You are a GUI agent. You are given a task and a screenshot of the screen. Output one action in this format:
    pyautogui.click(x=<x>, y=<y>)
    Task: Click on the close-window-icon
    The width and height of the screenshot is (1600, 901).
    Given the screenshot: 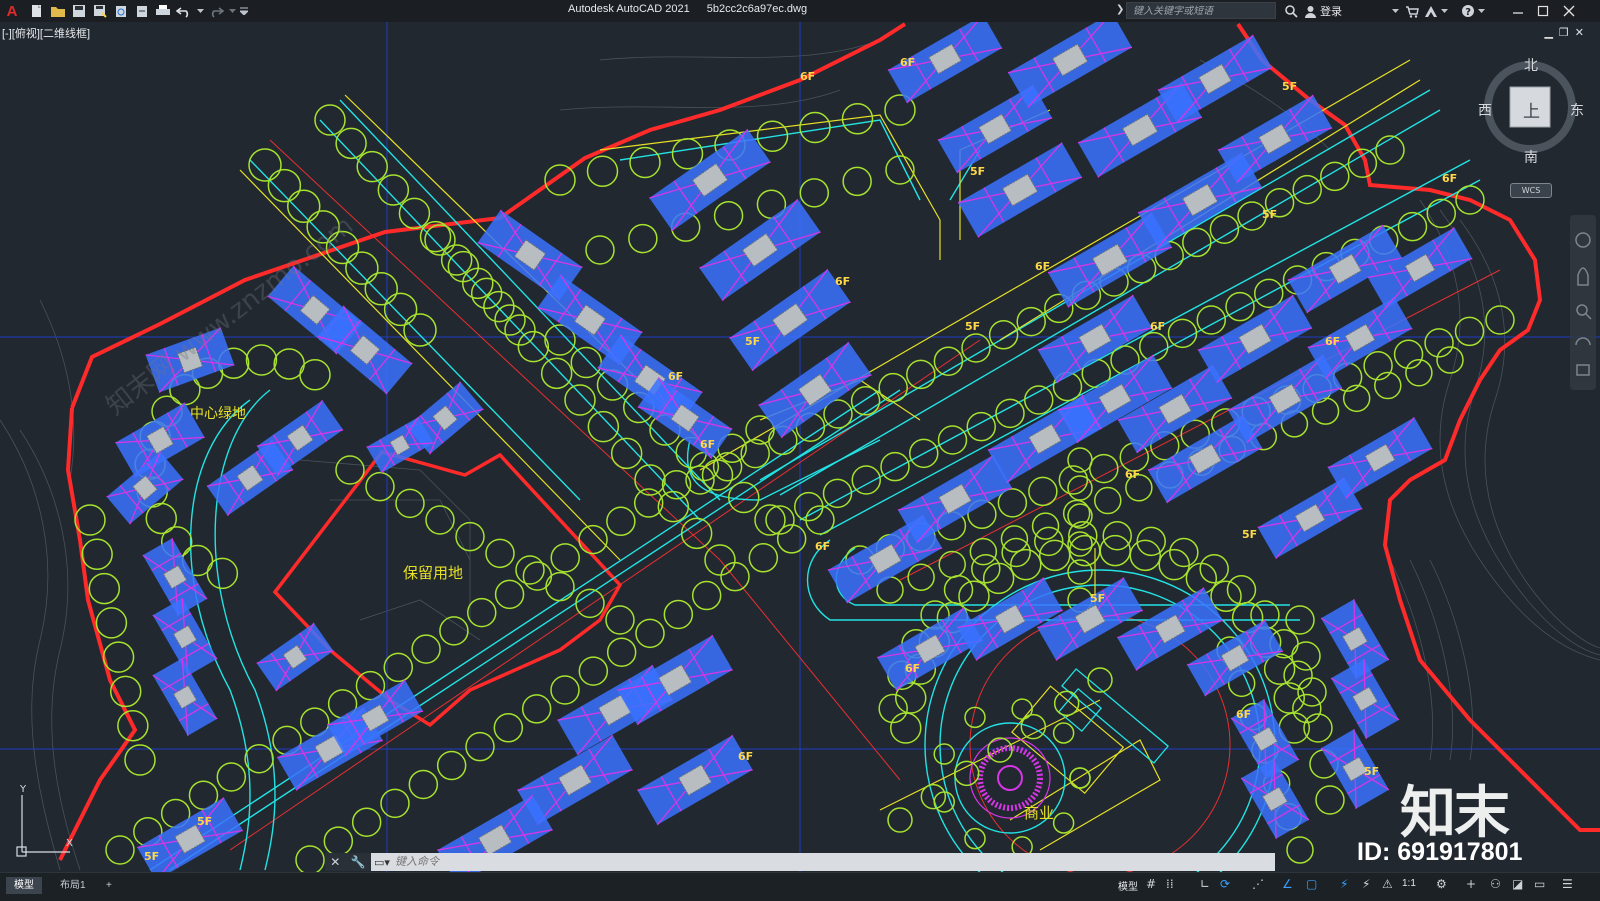 What is the action you would take?
    pyautogui.click(x=1569, y=11)
    